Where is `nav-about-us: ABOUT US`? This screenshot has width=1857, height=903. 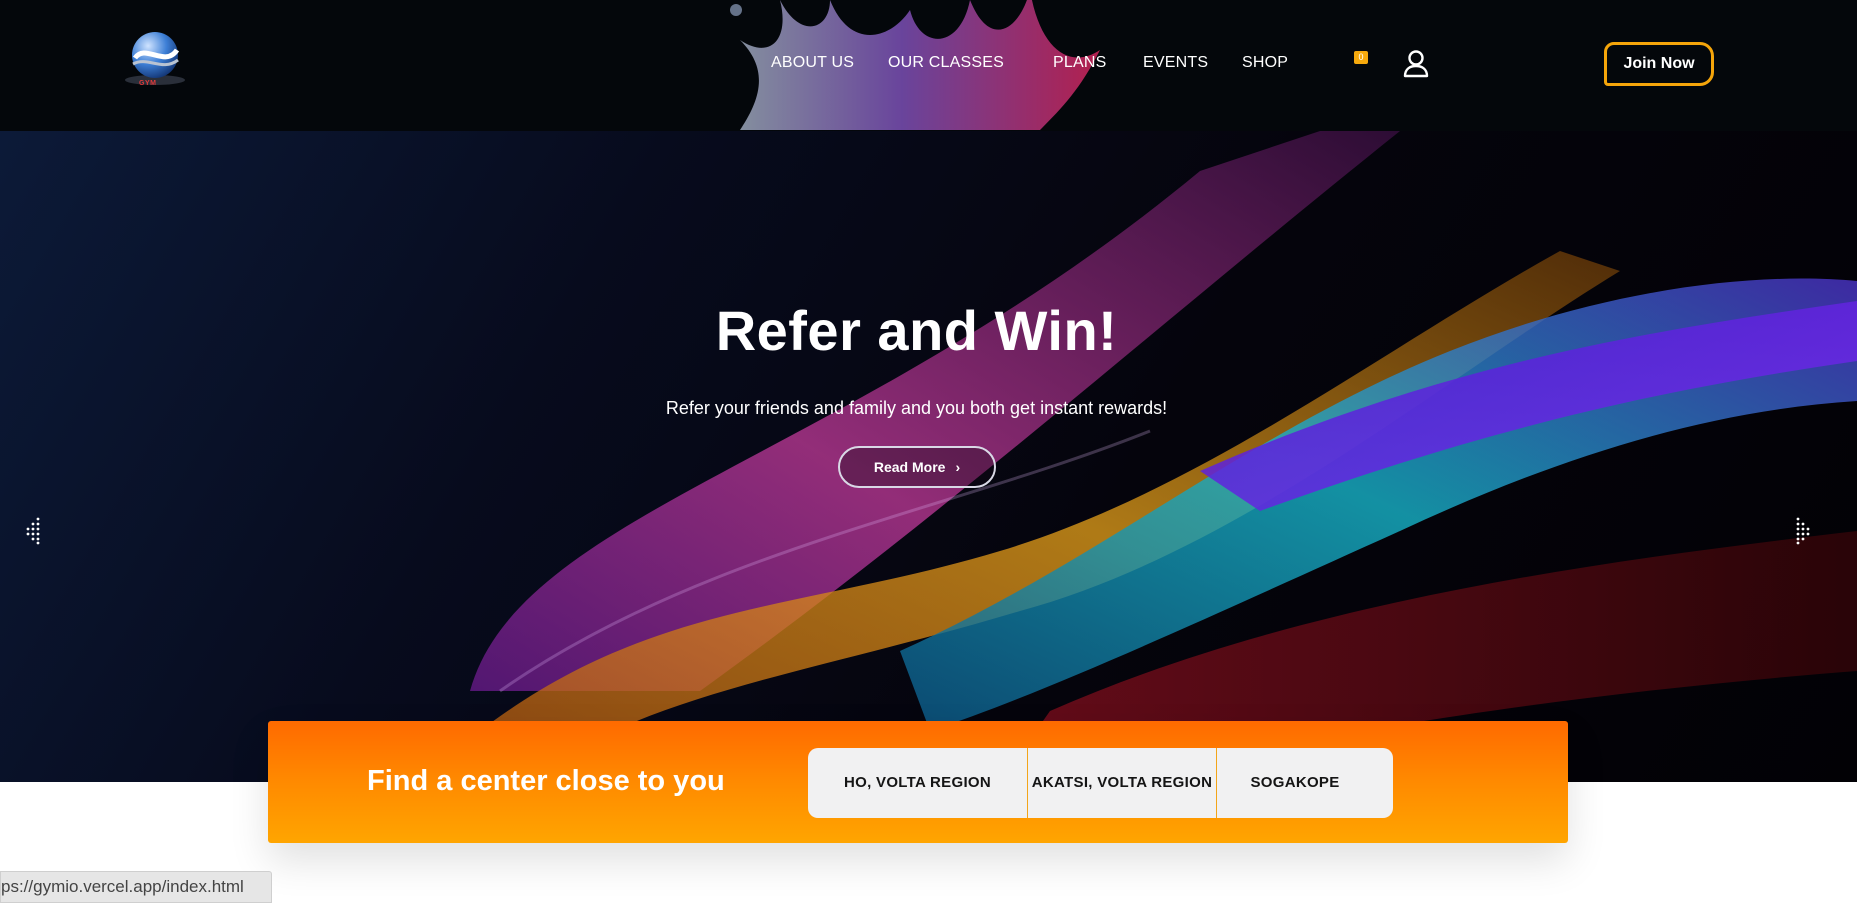
nav-about-us: ABOUT US is located at coordinates (812, 63).